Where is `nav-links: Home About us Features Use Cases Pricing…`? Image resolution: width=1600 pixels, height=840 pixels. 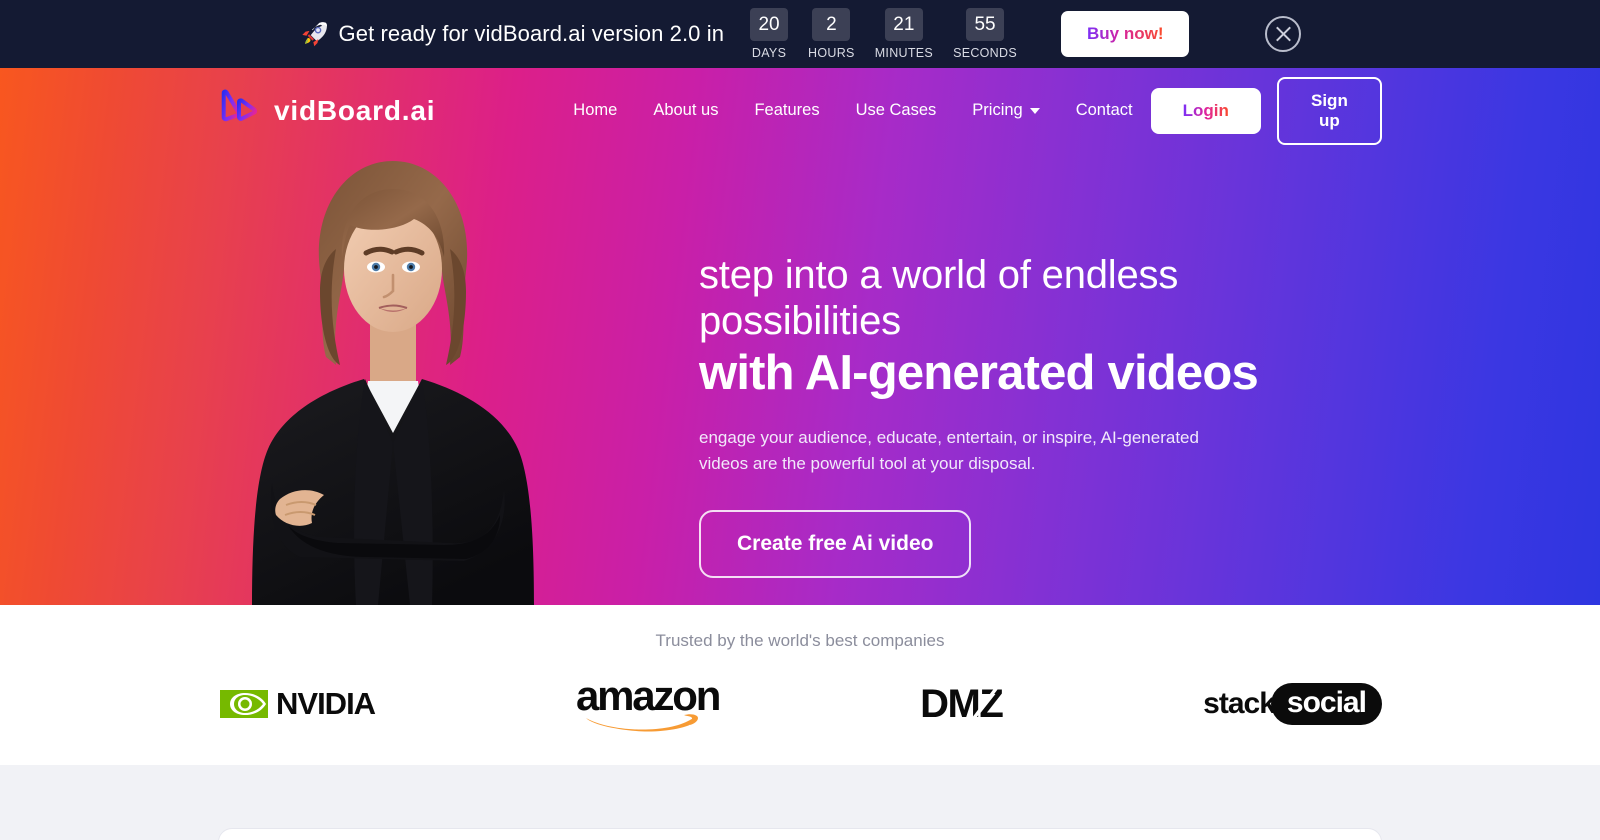
nav-links: Home About us Features Use Cases Pricing… is located at coordinates (852, 110).